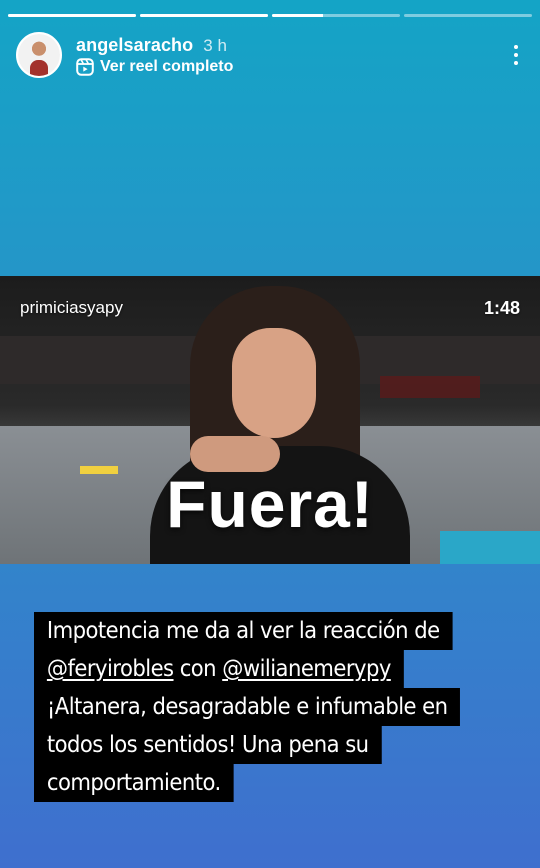 The image size is (540, 868). I want to click on view-full-reel-link: Ver reel completo, so click(154, 67).